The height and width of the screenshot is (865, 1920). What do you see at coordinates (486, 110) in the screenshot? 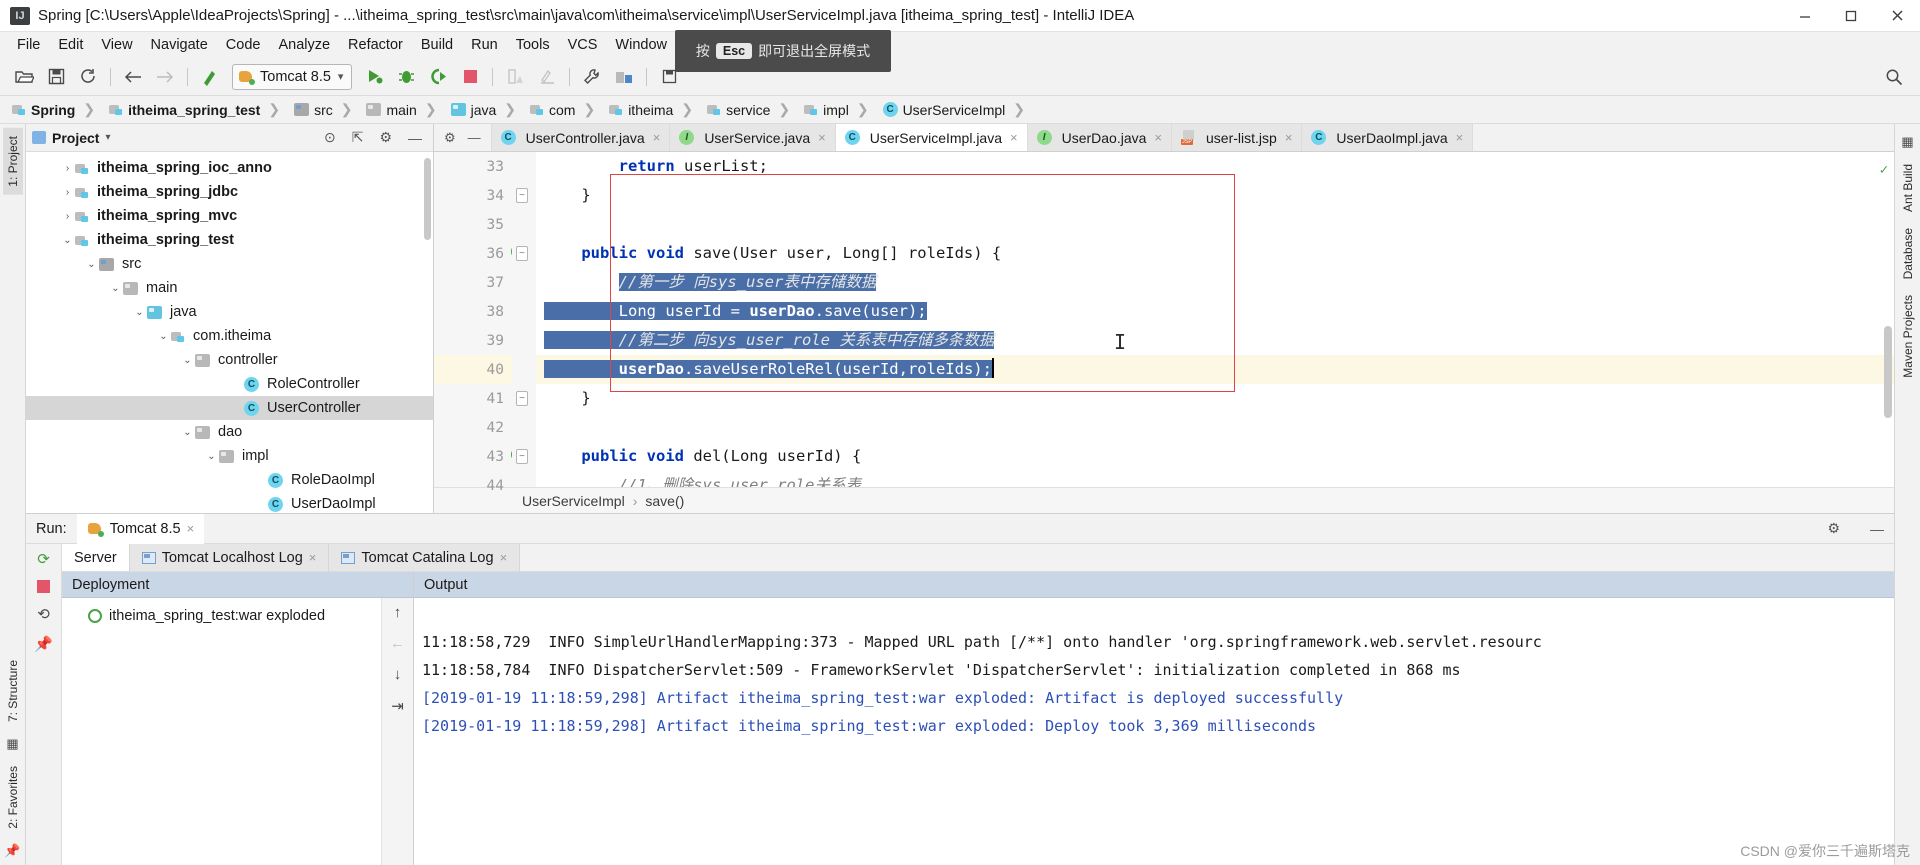
I see `breadcrumb-item-java: java ❯` at bounding box center [486, 110].